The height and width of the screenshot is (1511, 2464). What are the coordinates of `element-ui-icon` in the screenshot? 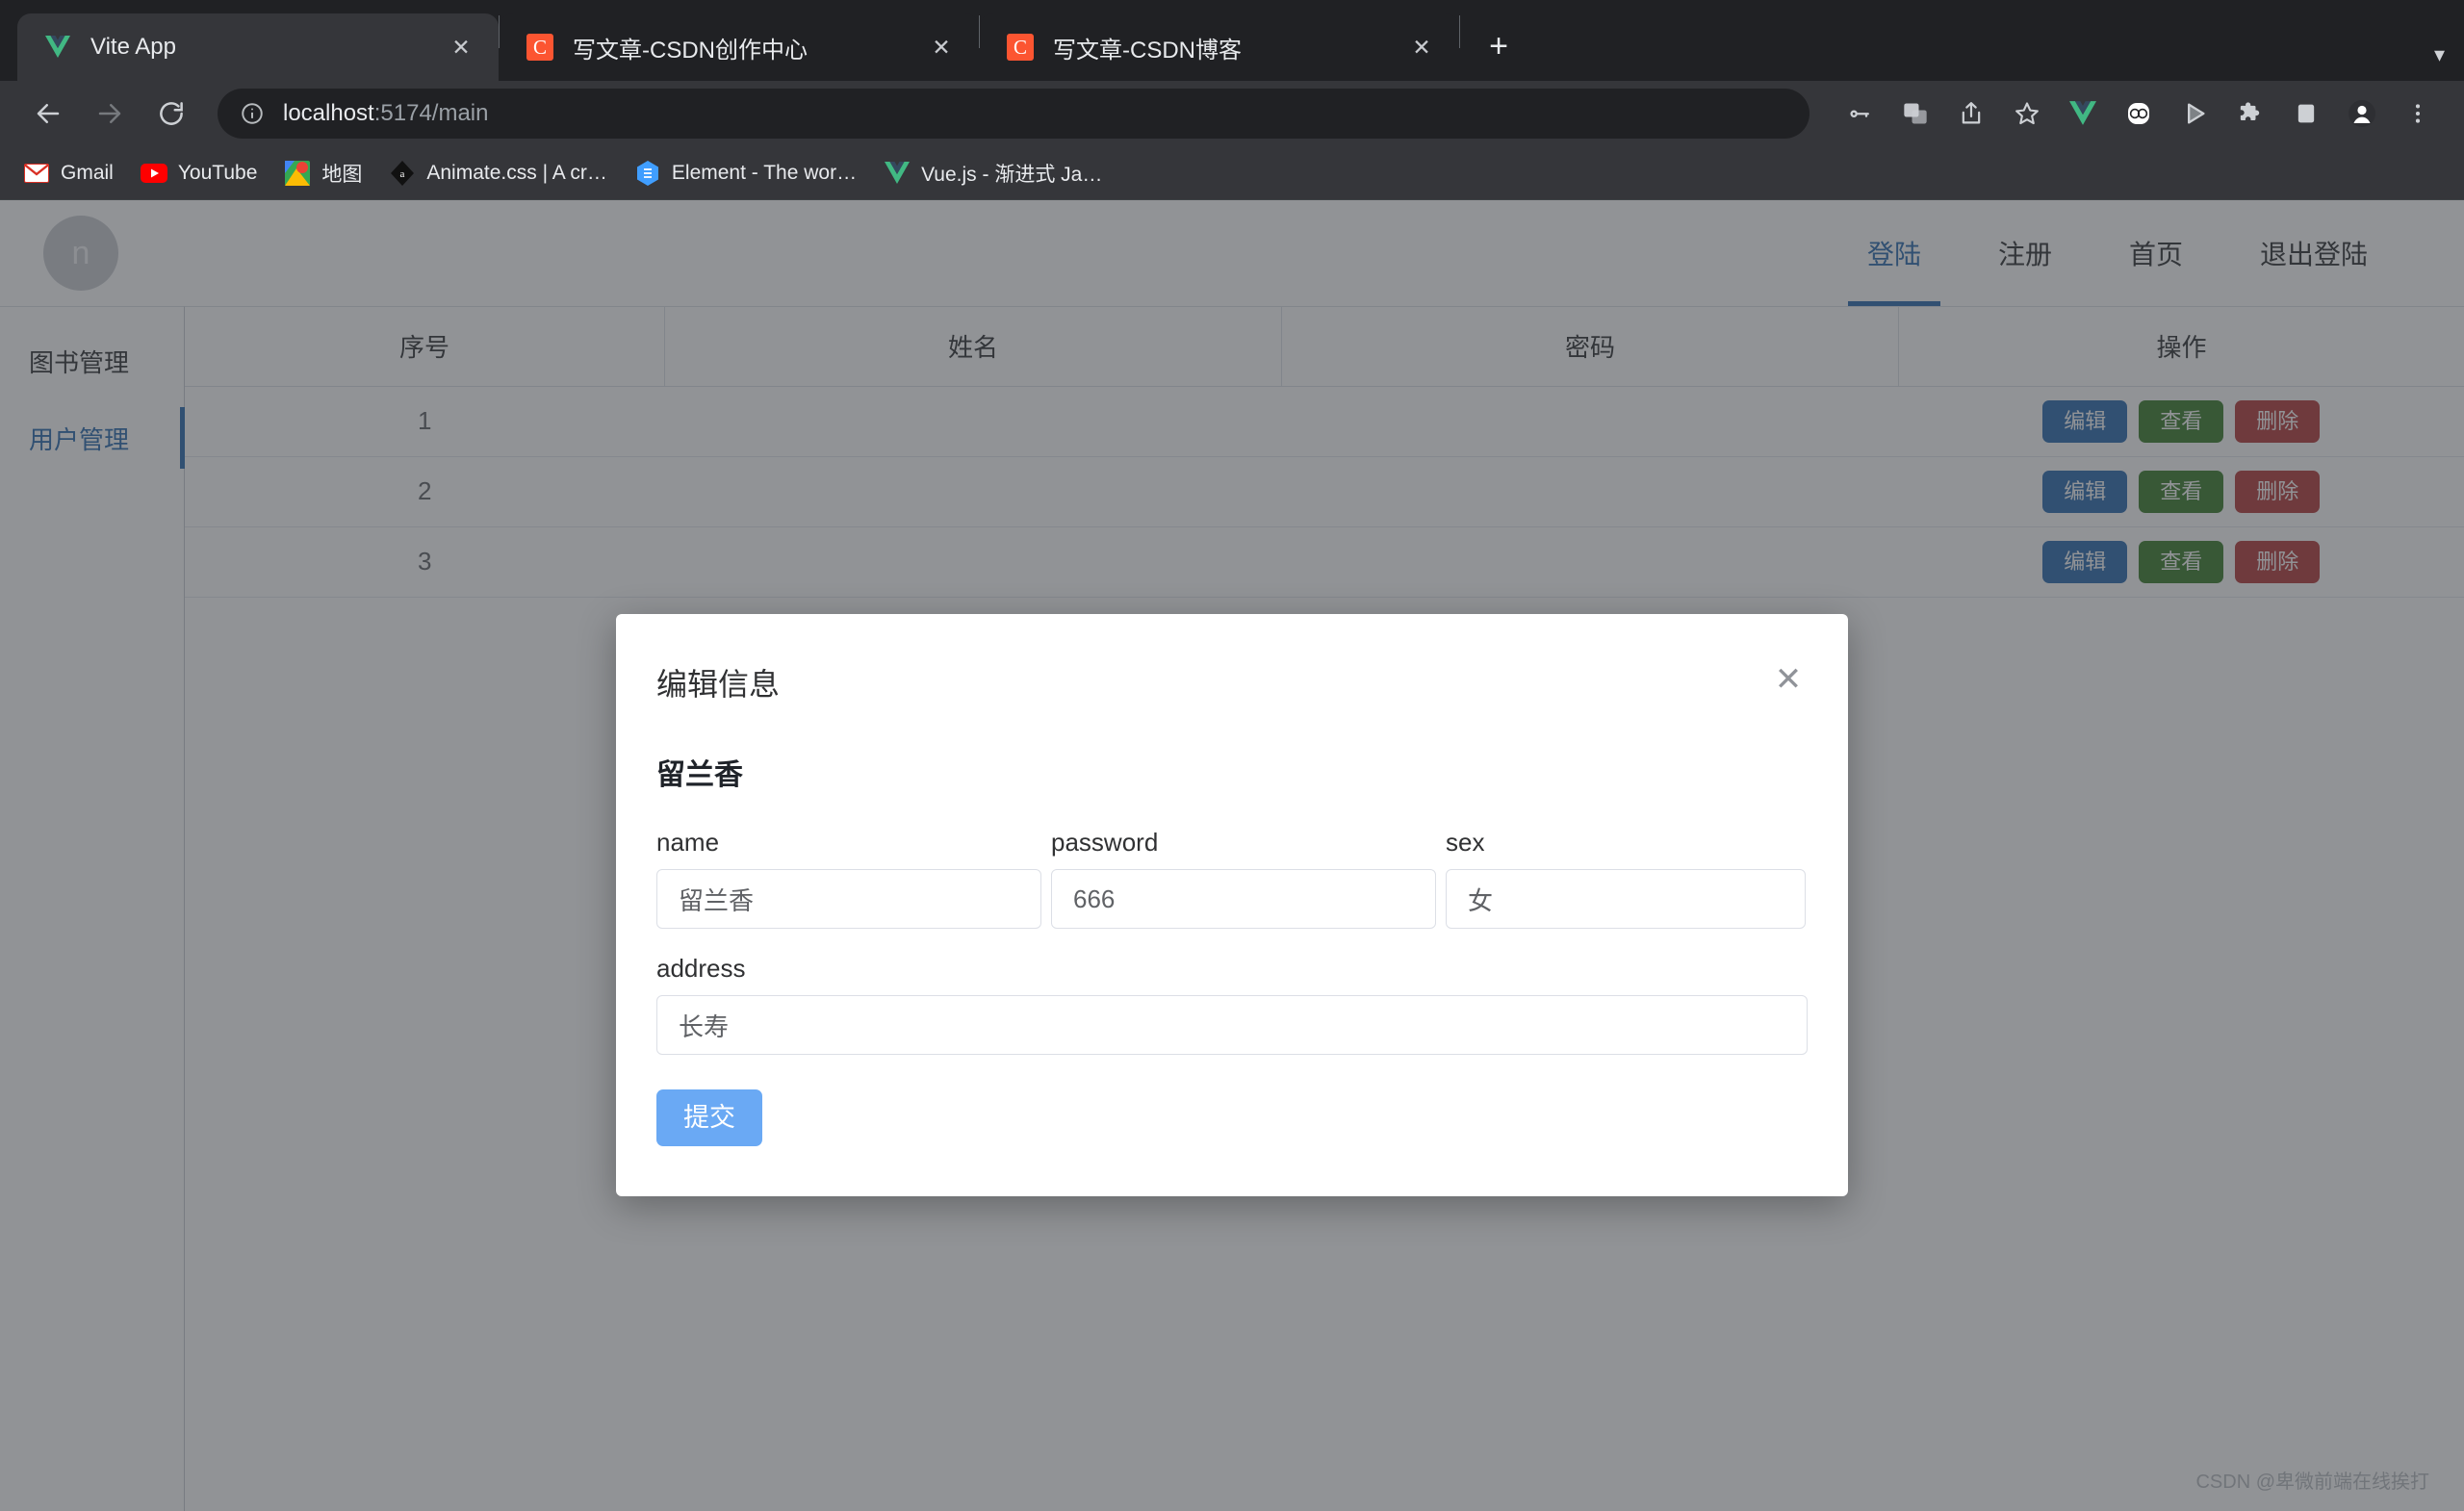 It's located at (647, 173).